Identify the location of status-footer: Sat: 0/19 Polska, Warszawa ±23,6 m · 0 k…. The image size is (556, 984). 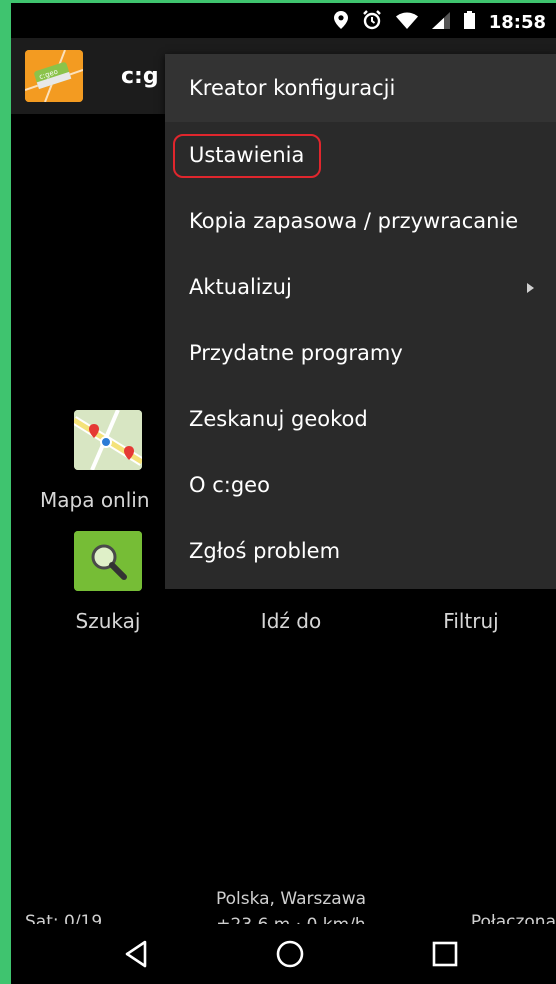
(283, 904).